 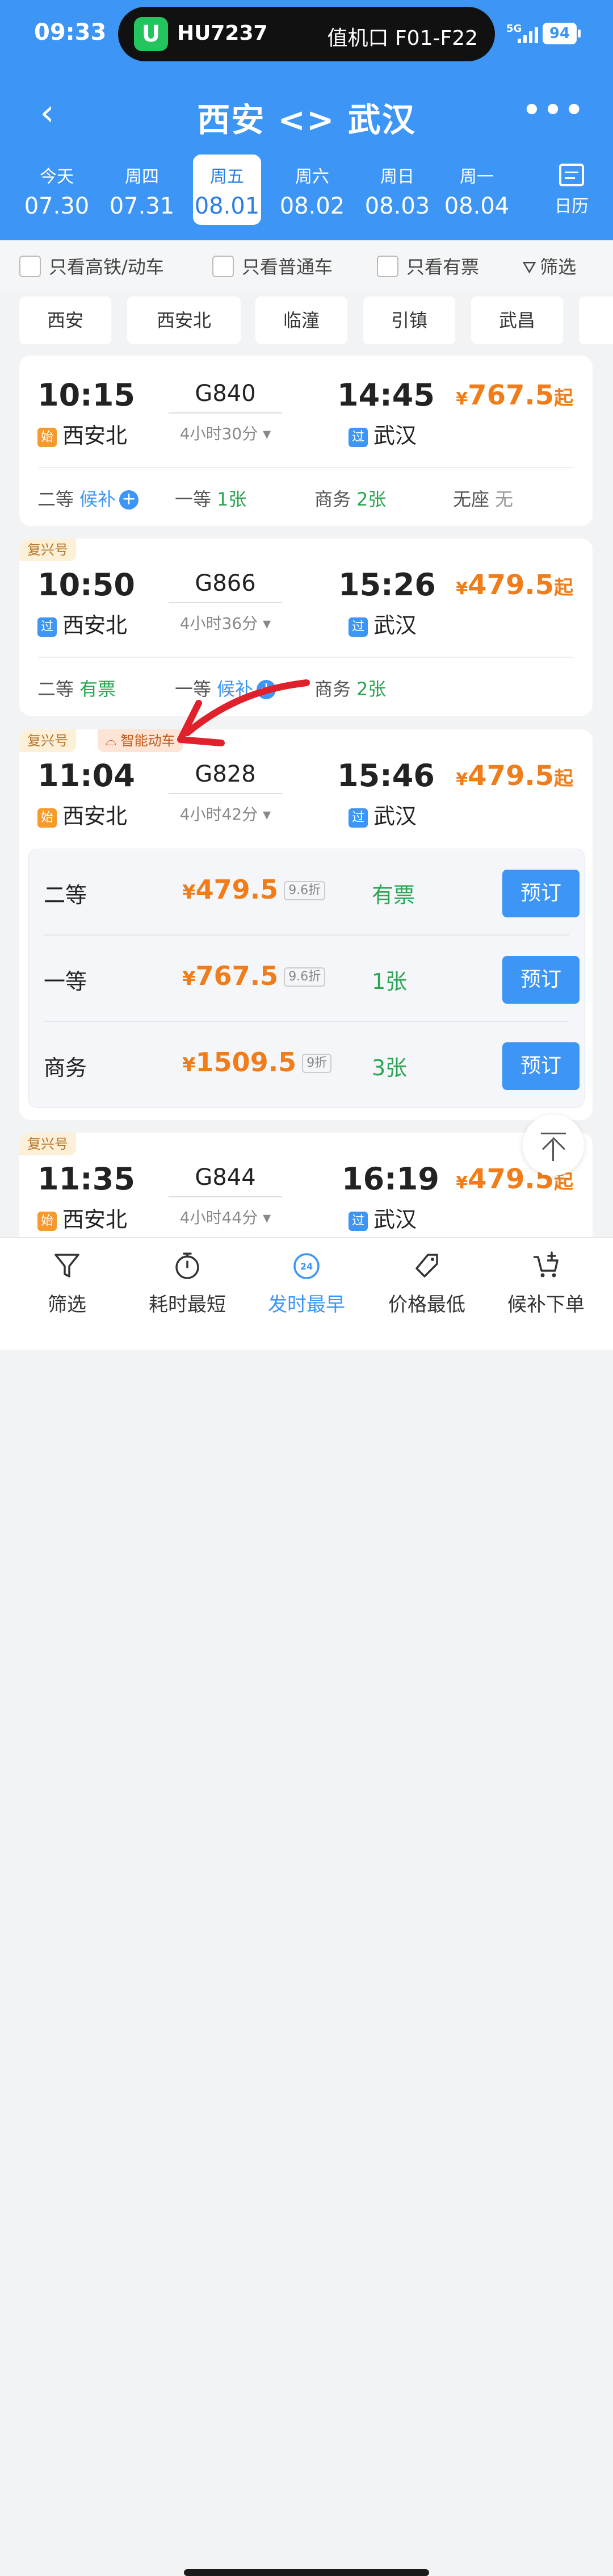 What do you see at coordinates (82, 623) in the screenshot?
I see `departure-station: 过西安北` at bounding box center [82, 623].